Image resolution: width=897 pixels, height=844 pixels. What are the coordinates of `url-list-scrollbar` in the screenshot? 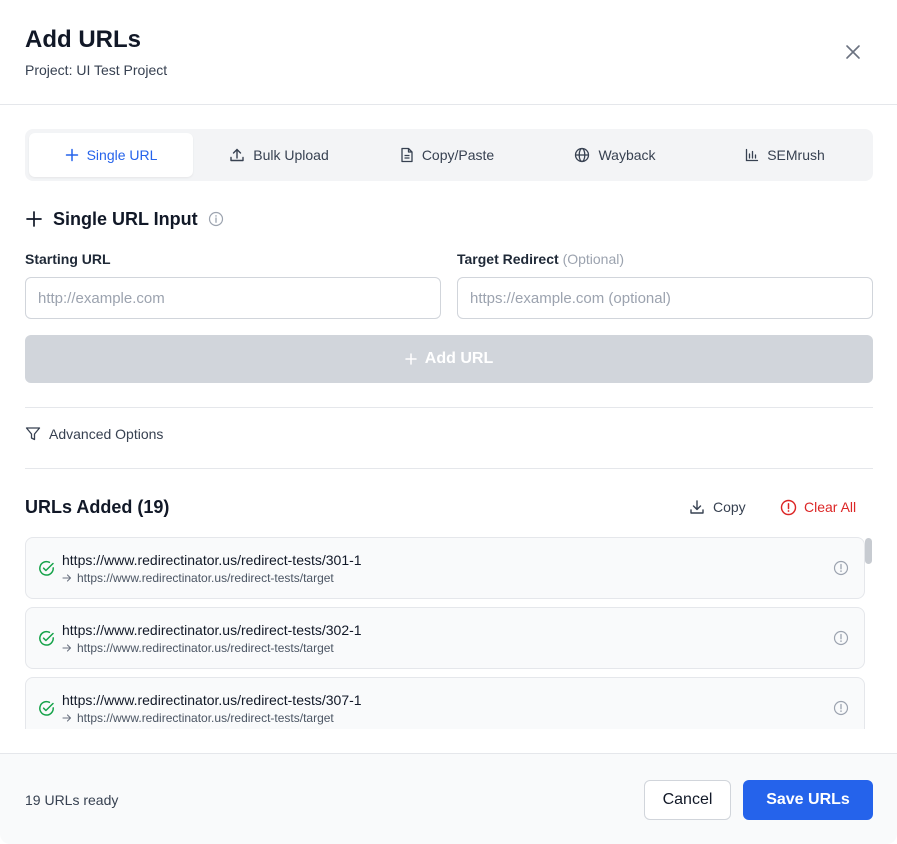 It's located at (868, 633).